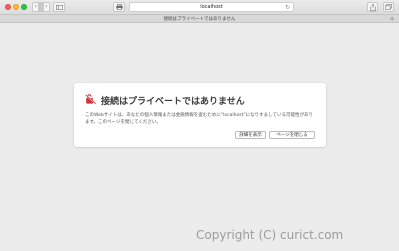  I want to click on sidebar-icon, so click(59, 7).